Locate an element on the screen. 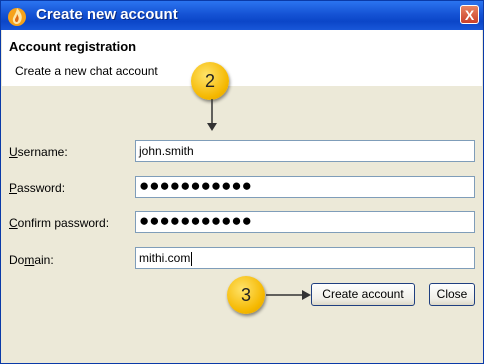 The height and width of the screenshot is (364, 484). header-subtitle: Create a new chat account is located at coordinates (86, 71).